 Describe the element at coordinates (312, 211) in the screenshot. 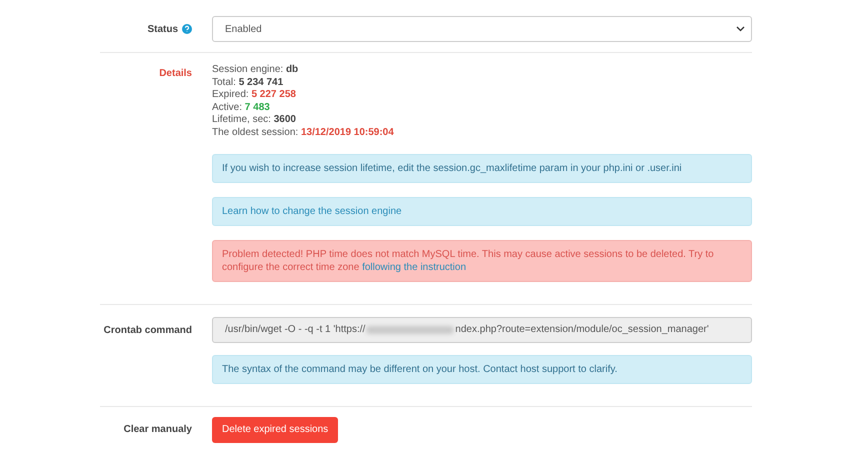

I see `help-link: Learn how to change the session engine` at that location.